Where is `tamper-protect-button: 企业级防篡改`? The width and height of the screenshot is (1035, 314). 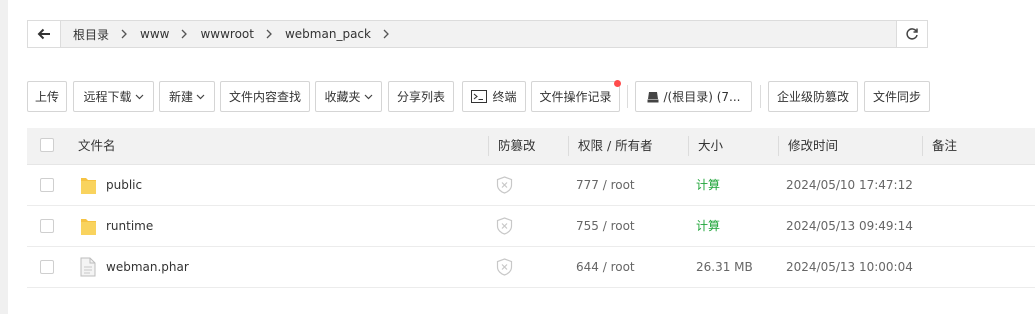 tamper-protect-button: 企业级防篡改 is located at coordinates (813, 96).